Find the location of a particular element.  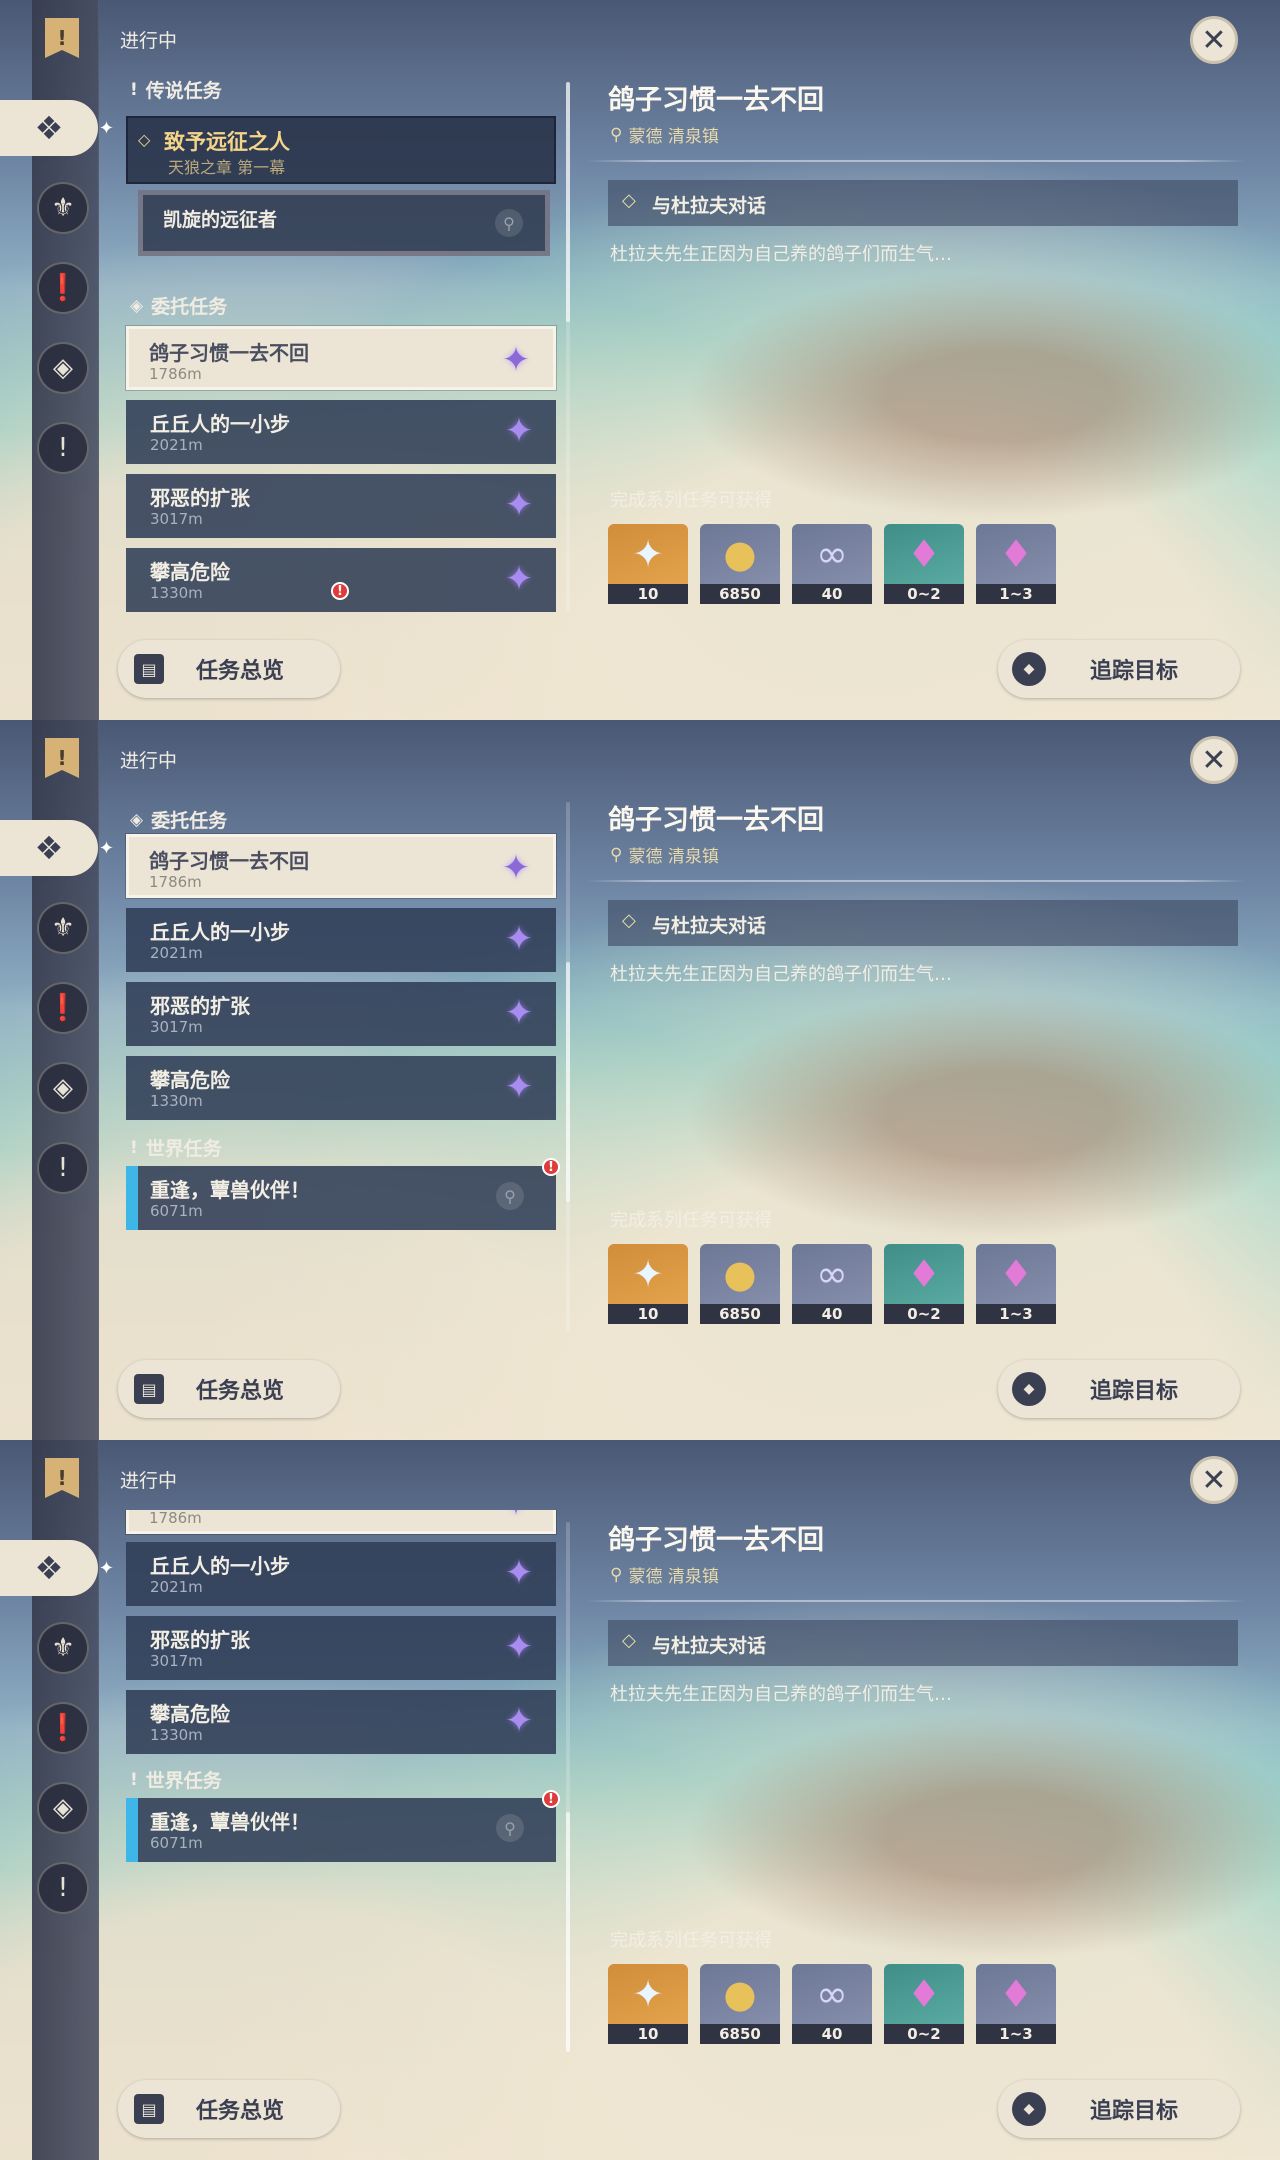

world-quest-icon: ! is located at coordinates (63, 1888).